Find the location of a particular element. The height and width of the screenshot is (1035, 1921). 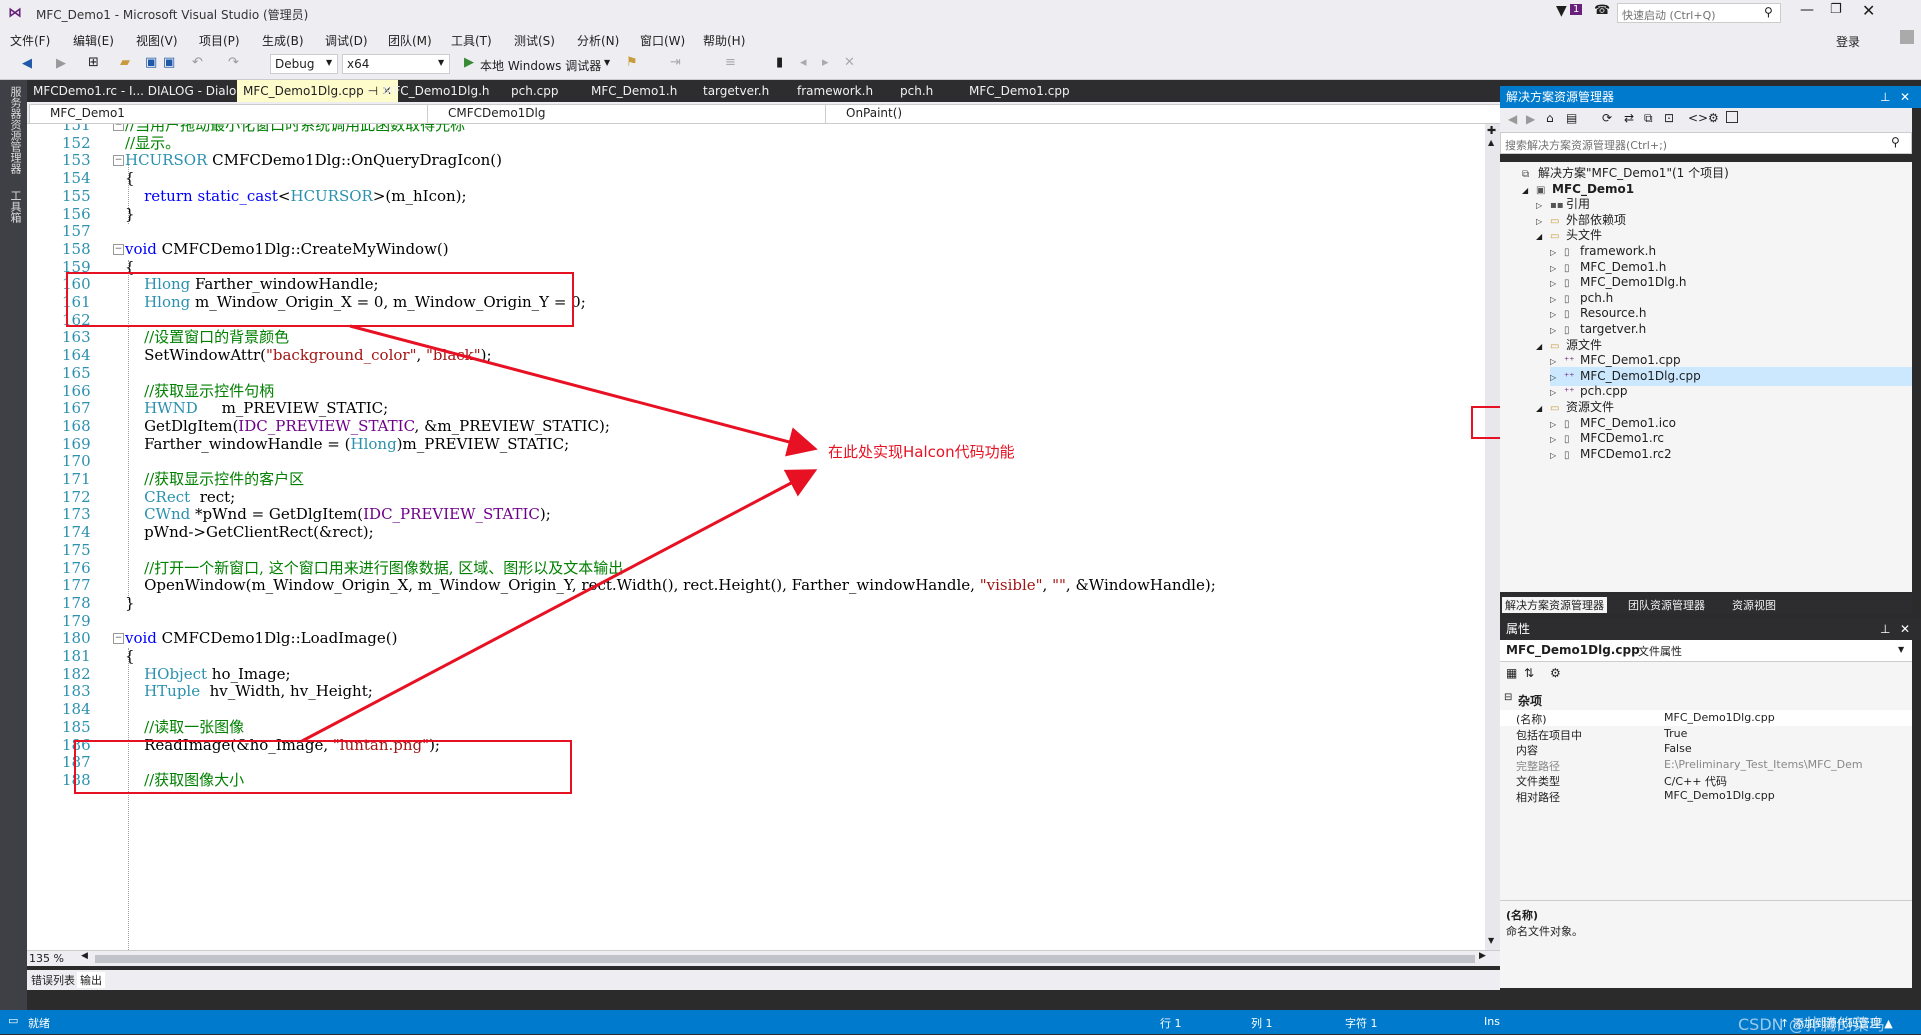

tree-item-label: pch.h is located at coordinates (1597, 297).